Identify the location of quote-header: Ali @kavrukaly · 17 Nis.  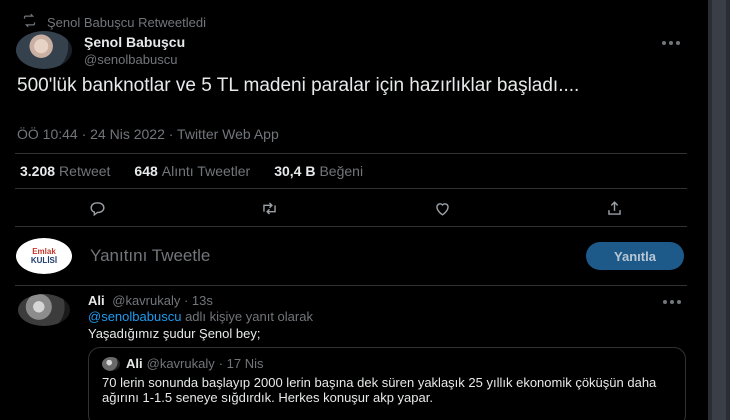
(183, 363).